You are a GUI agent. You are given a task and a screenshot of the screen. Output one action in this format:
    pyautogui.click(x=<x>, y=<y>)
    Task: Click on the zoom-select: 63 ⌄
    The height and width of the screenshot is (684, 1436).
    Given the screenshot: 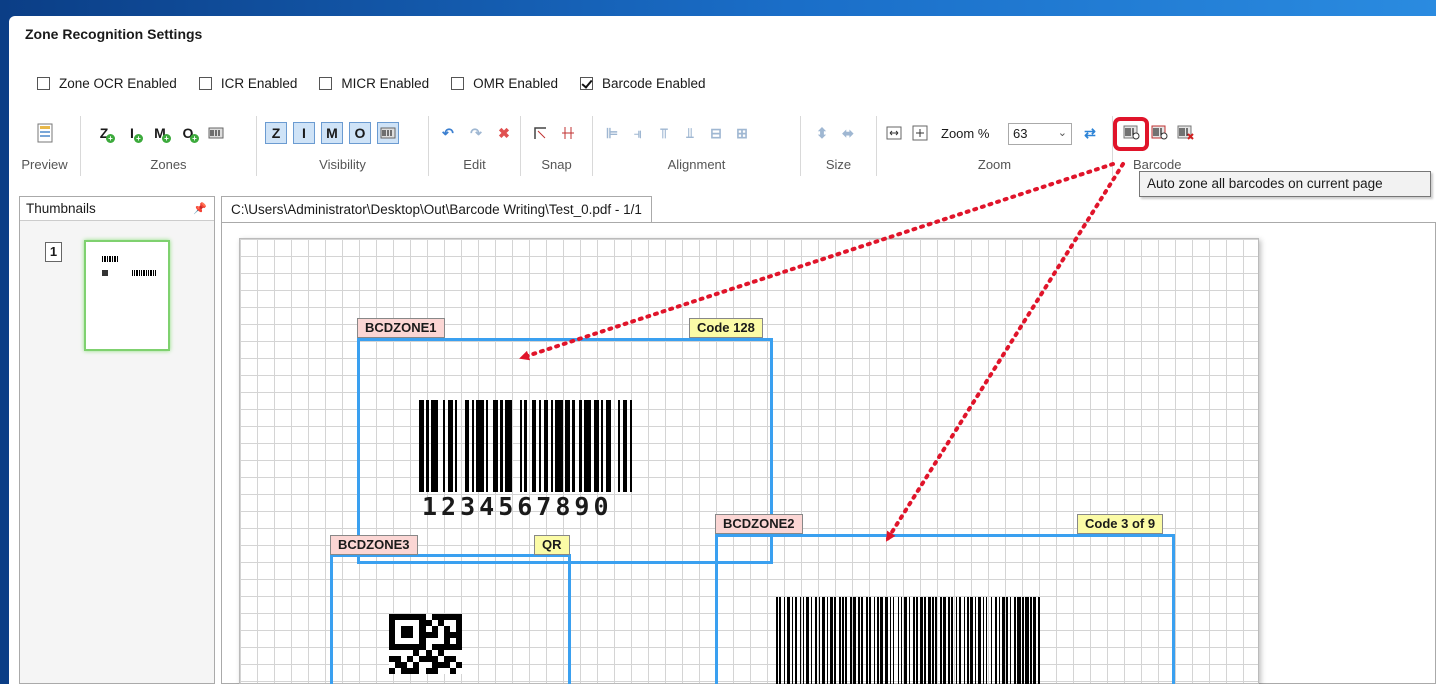 What is the action you would take?
    pyautogui.click(x=1040, y=134)
    